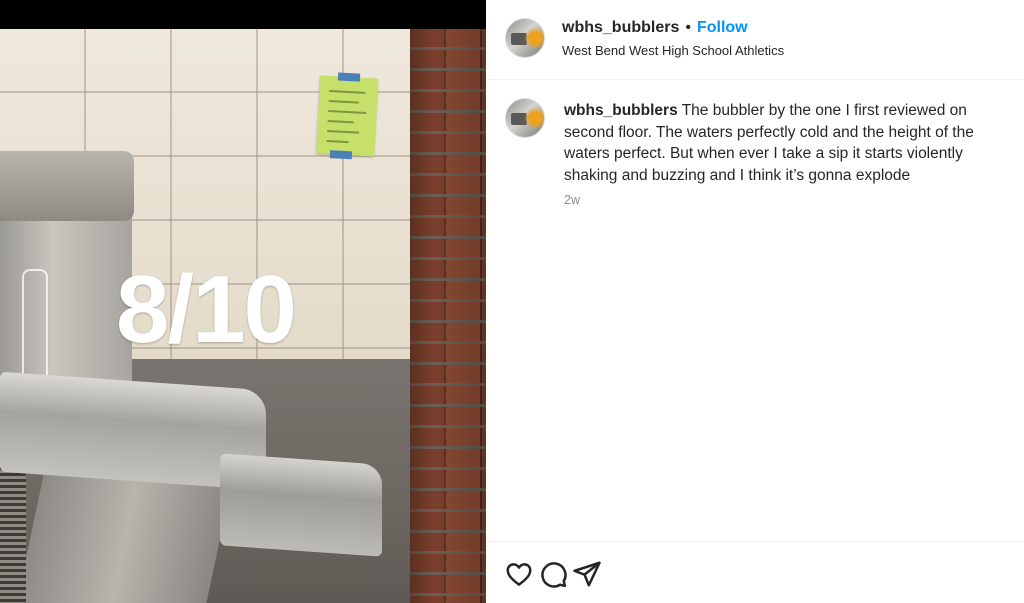 The image size is (1024, 603). I want to click on brick-wall, so click(448, 316).